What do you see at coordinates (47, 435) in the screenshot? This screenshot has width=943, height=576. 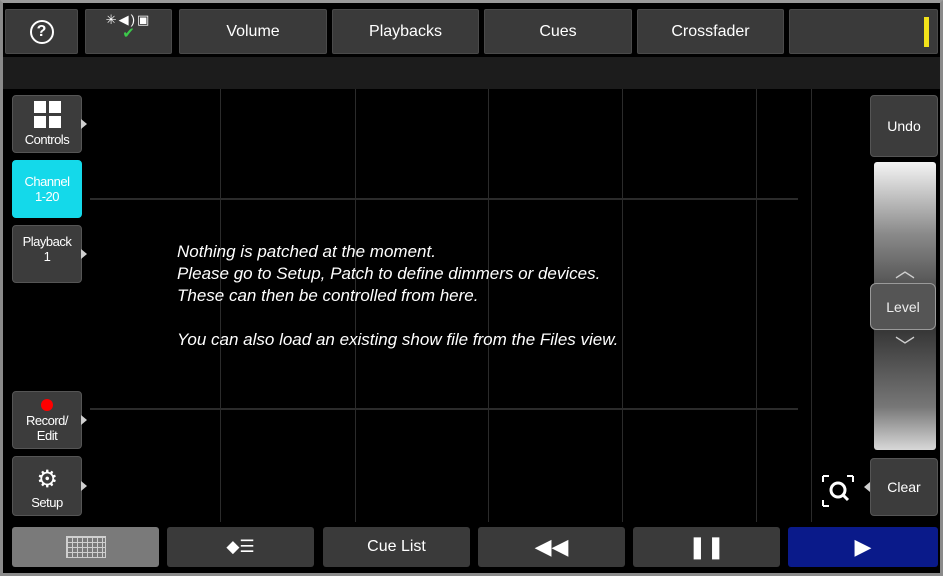 I see `sidebar-item-sublabel: Edit` at bounding box center [47, 435].